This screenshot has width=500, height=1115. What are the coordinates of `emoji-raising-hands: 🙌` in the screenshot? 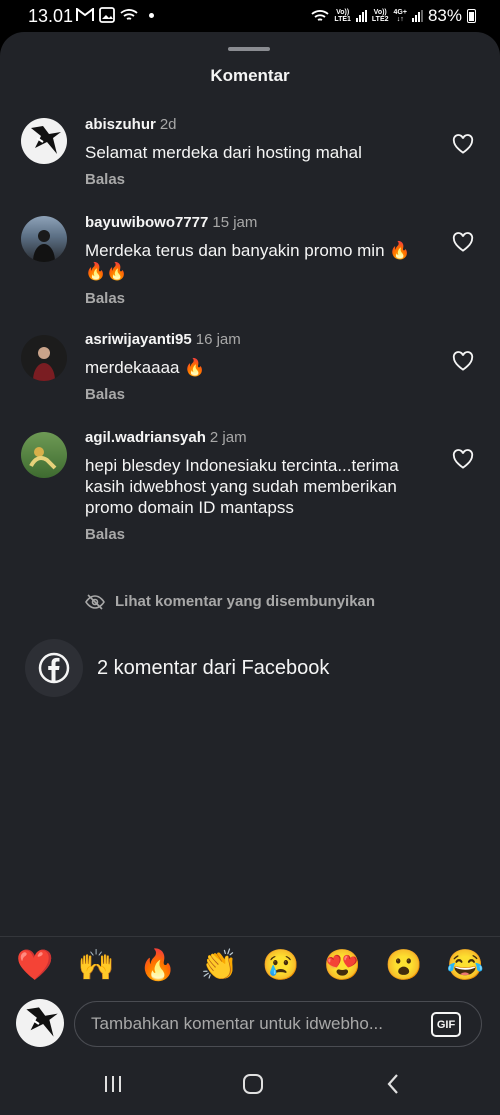 It's located at (96, 966).